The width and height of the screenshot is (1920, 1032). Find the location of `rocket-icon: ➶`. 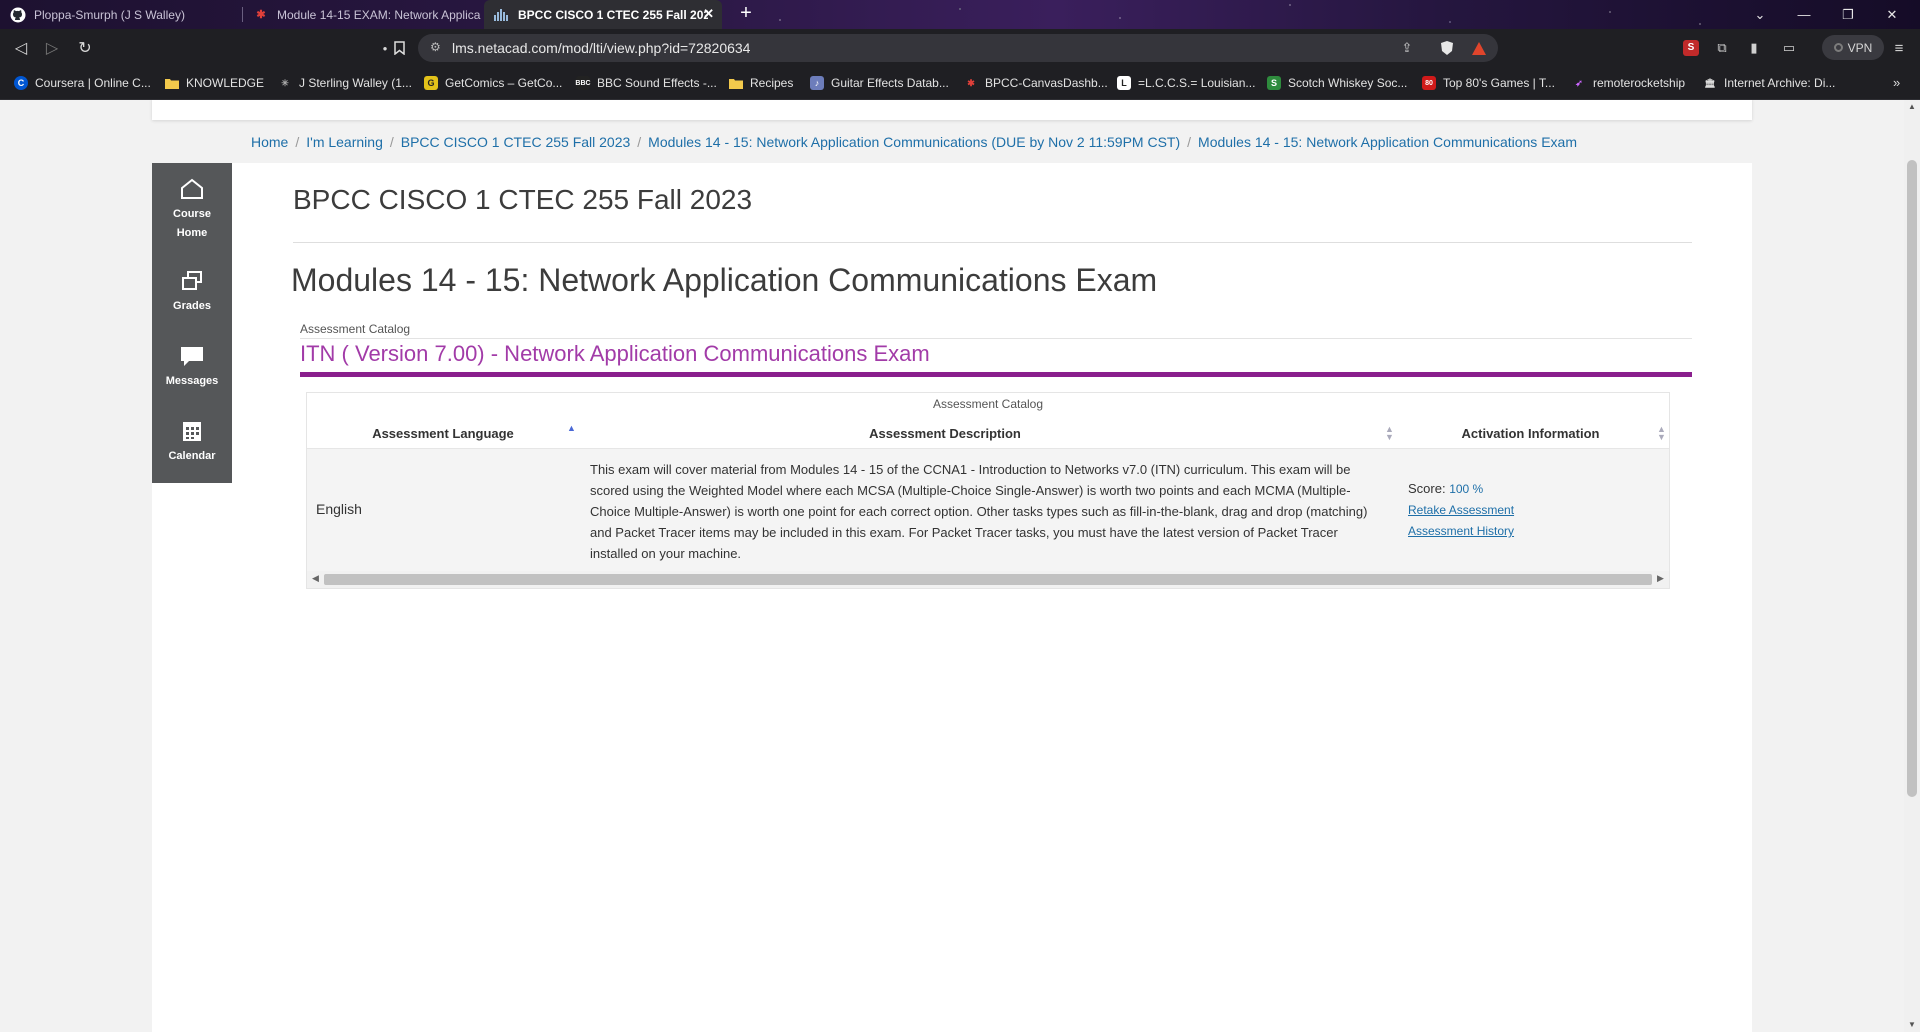

rocket-icon: ➶ is located at coordinates (1579, 82).